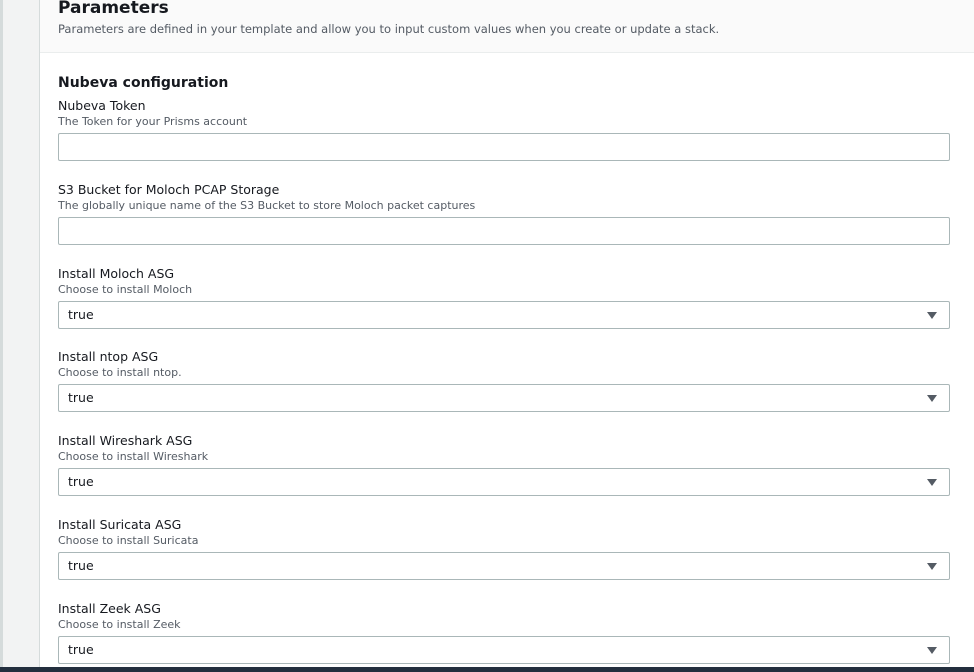 The width and height of the screenshot is (974, 672). Describe the element at coordinates (108, 356) in the screenshot. I see `field-label: Install ntop ASG` at that location.